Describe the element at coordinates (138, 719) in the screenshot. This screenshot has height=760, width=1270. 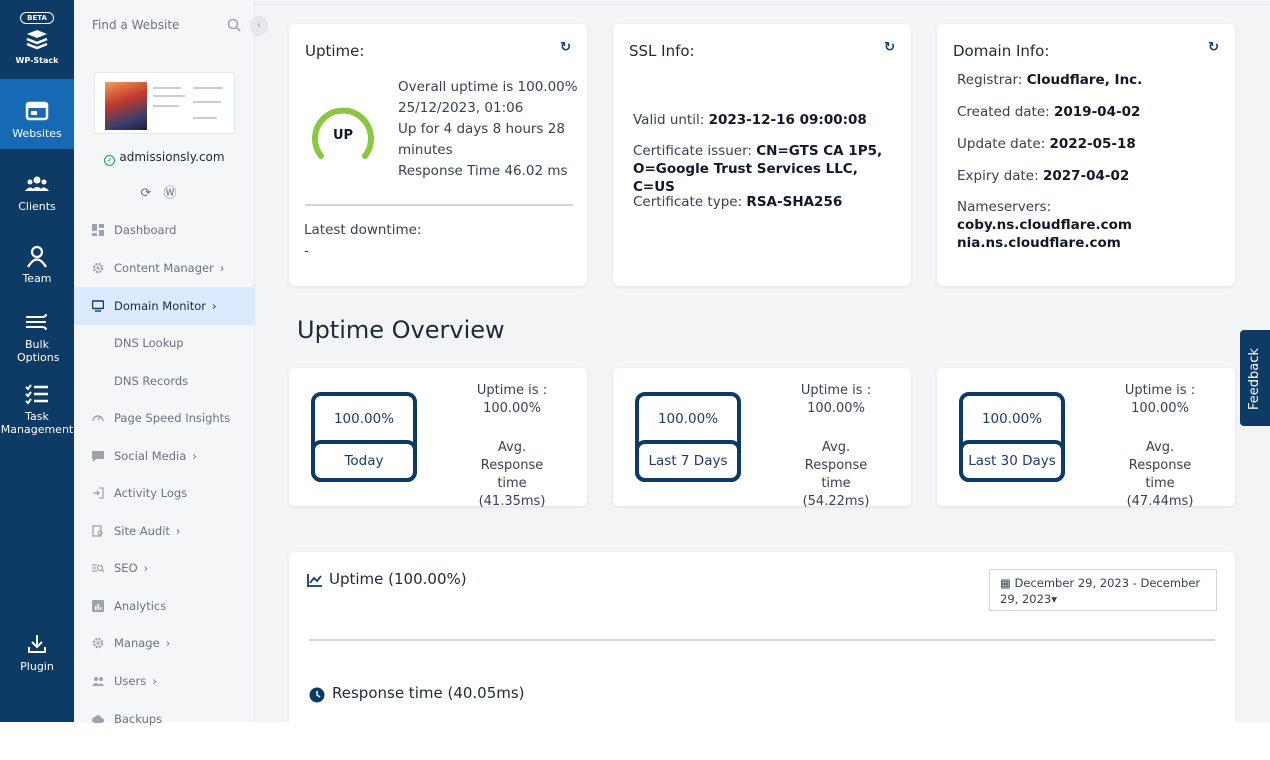
I see `nav-label: Backups` at that location.